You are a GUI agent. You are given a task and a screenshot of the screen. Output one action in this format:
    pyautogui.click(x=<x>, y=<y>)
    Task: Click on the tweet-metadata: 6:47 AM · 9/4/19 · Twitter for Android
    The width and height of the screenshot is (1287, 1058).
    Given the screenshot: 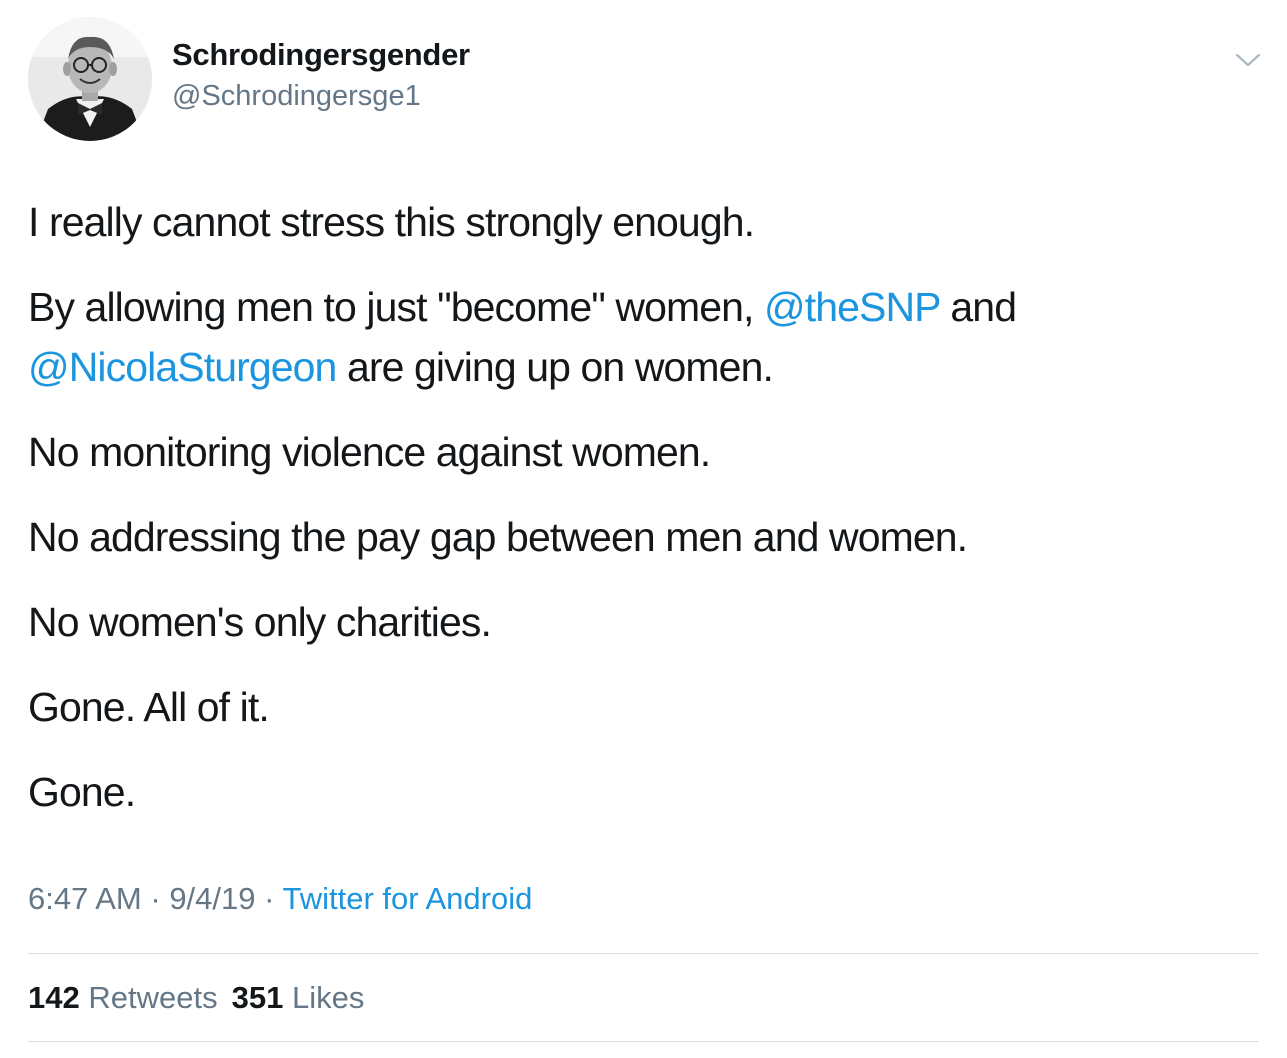 What is the action you would take?
    pyautogui.click(x=280, y=899)
    